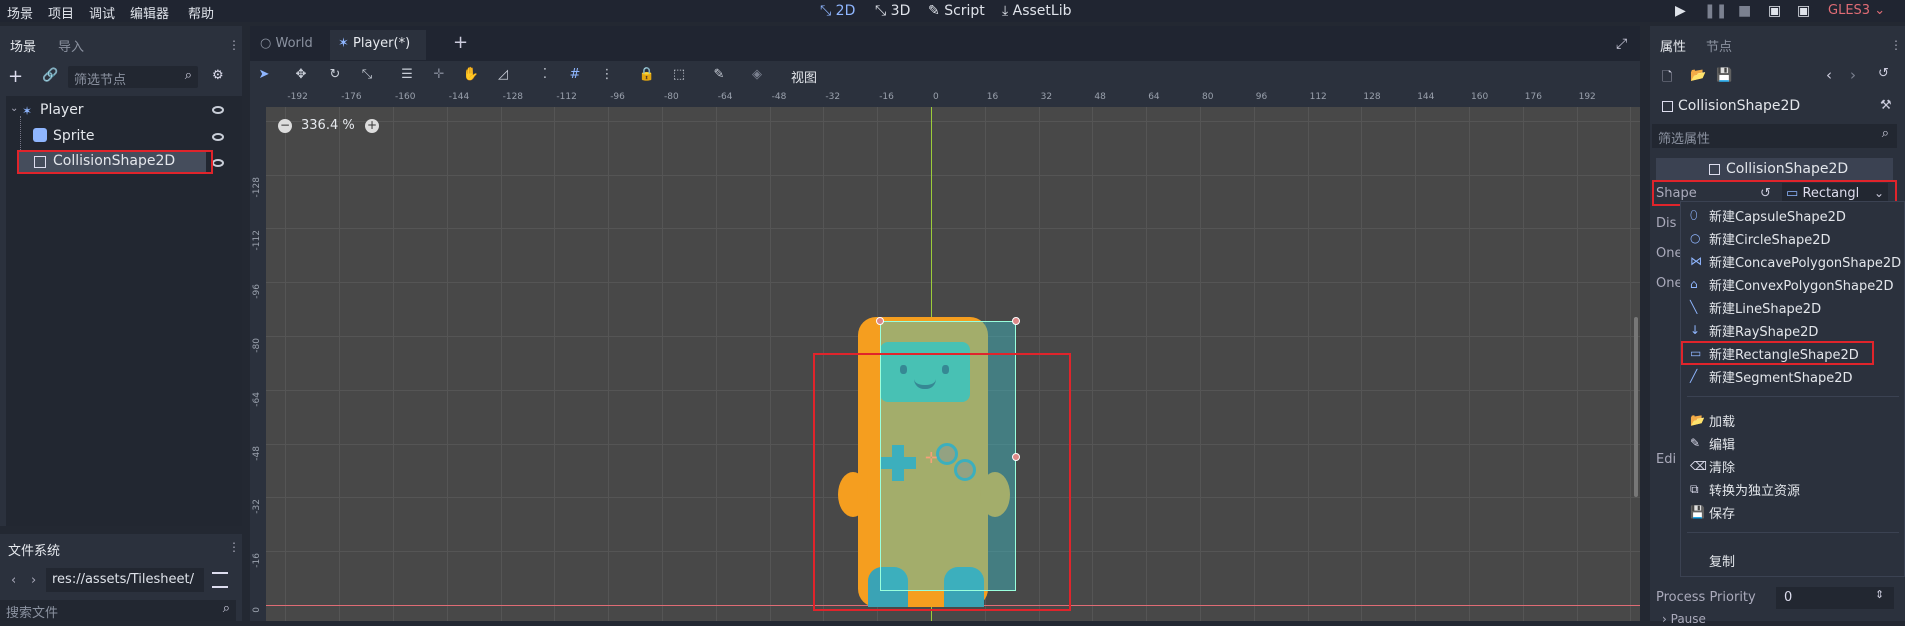 The image size is (1905, 626). What do you see at coordinates (118, 610) in the screenshot?
I see `search-files-input: 搜索文件 ⌕` at bounding box center [118, 610].